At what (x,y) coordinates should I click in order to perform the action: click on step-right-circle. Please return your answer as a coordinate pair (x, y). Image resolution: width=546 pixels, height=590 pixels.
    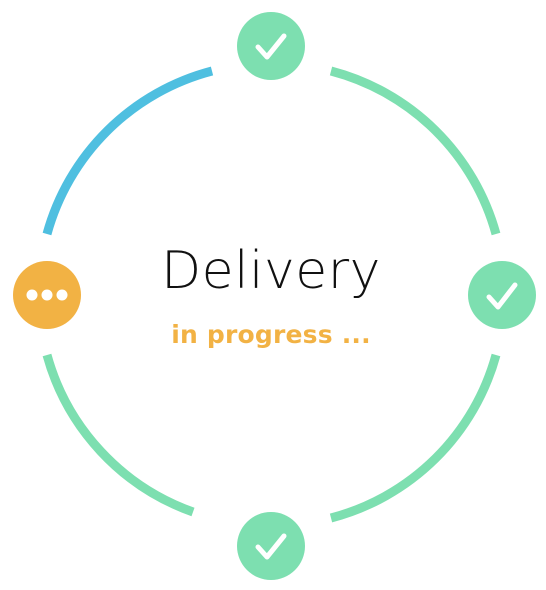
    Looking at the image, I should click on (502, 295).